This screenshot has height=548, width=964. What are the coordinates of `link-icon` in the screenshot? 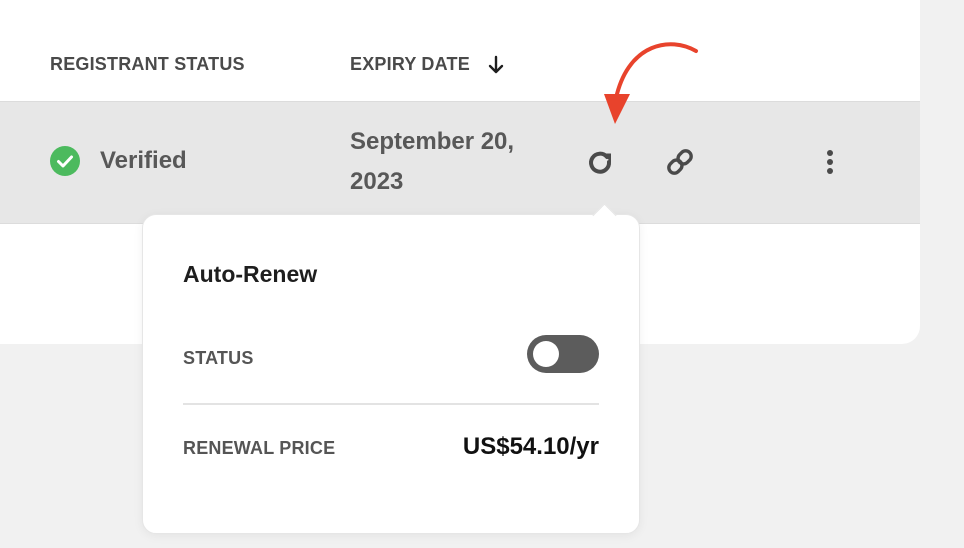 It's located at (680, 162).